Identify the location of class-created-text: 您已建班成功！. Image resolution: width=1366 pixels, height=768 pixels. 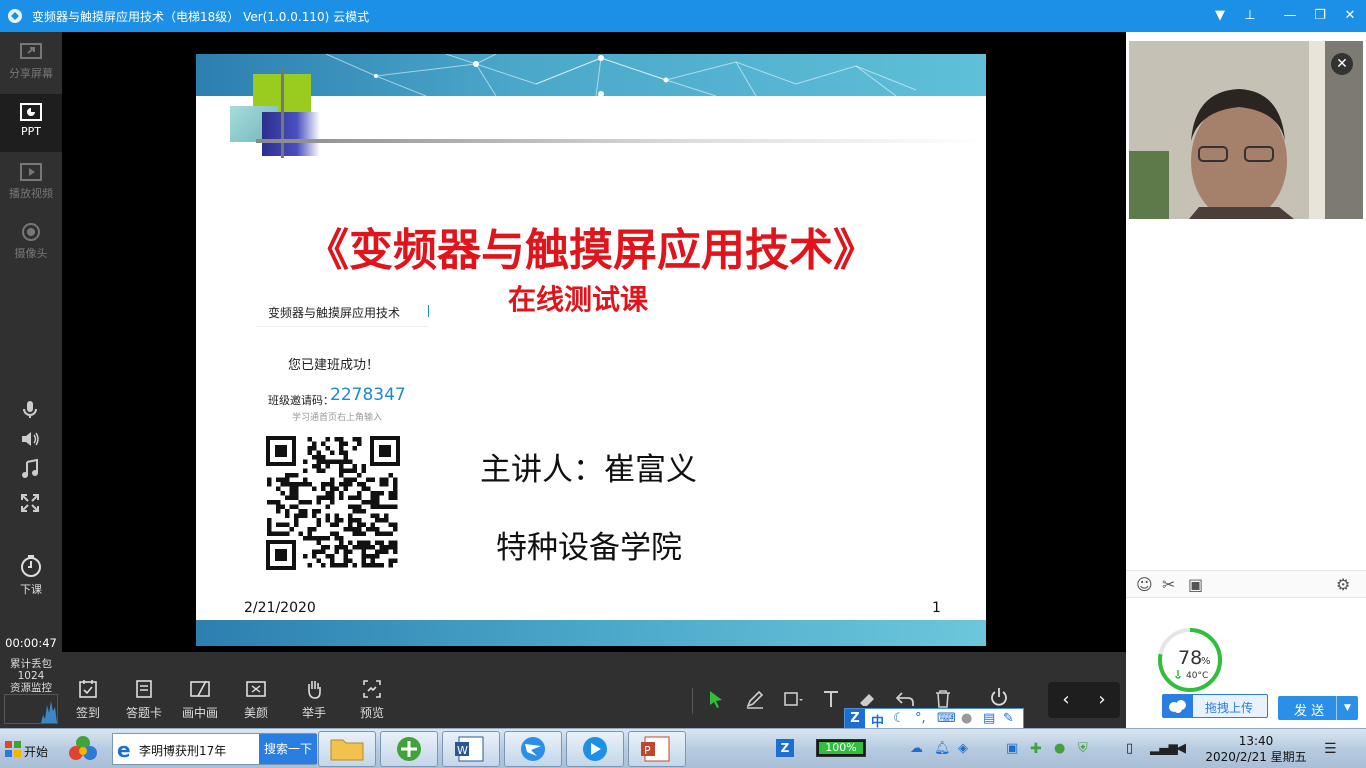
(334, 365).